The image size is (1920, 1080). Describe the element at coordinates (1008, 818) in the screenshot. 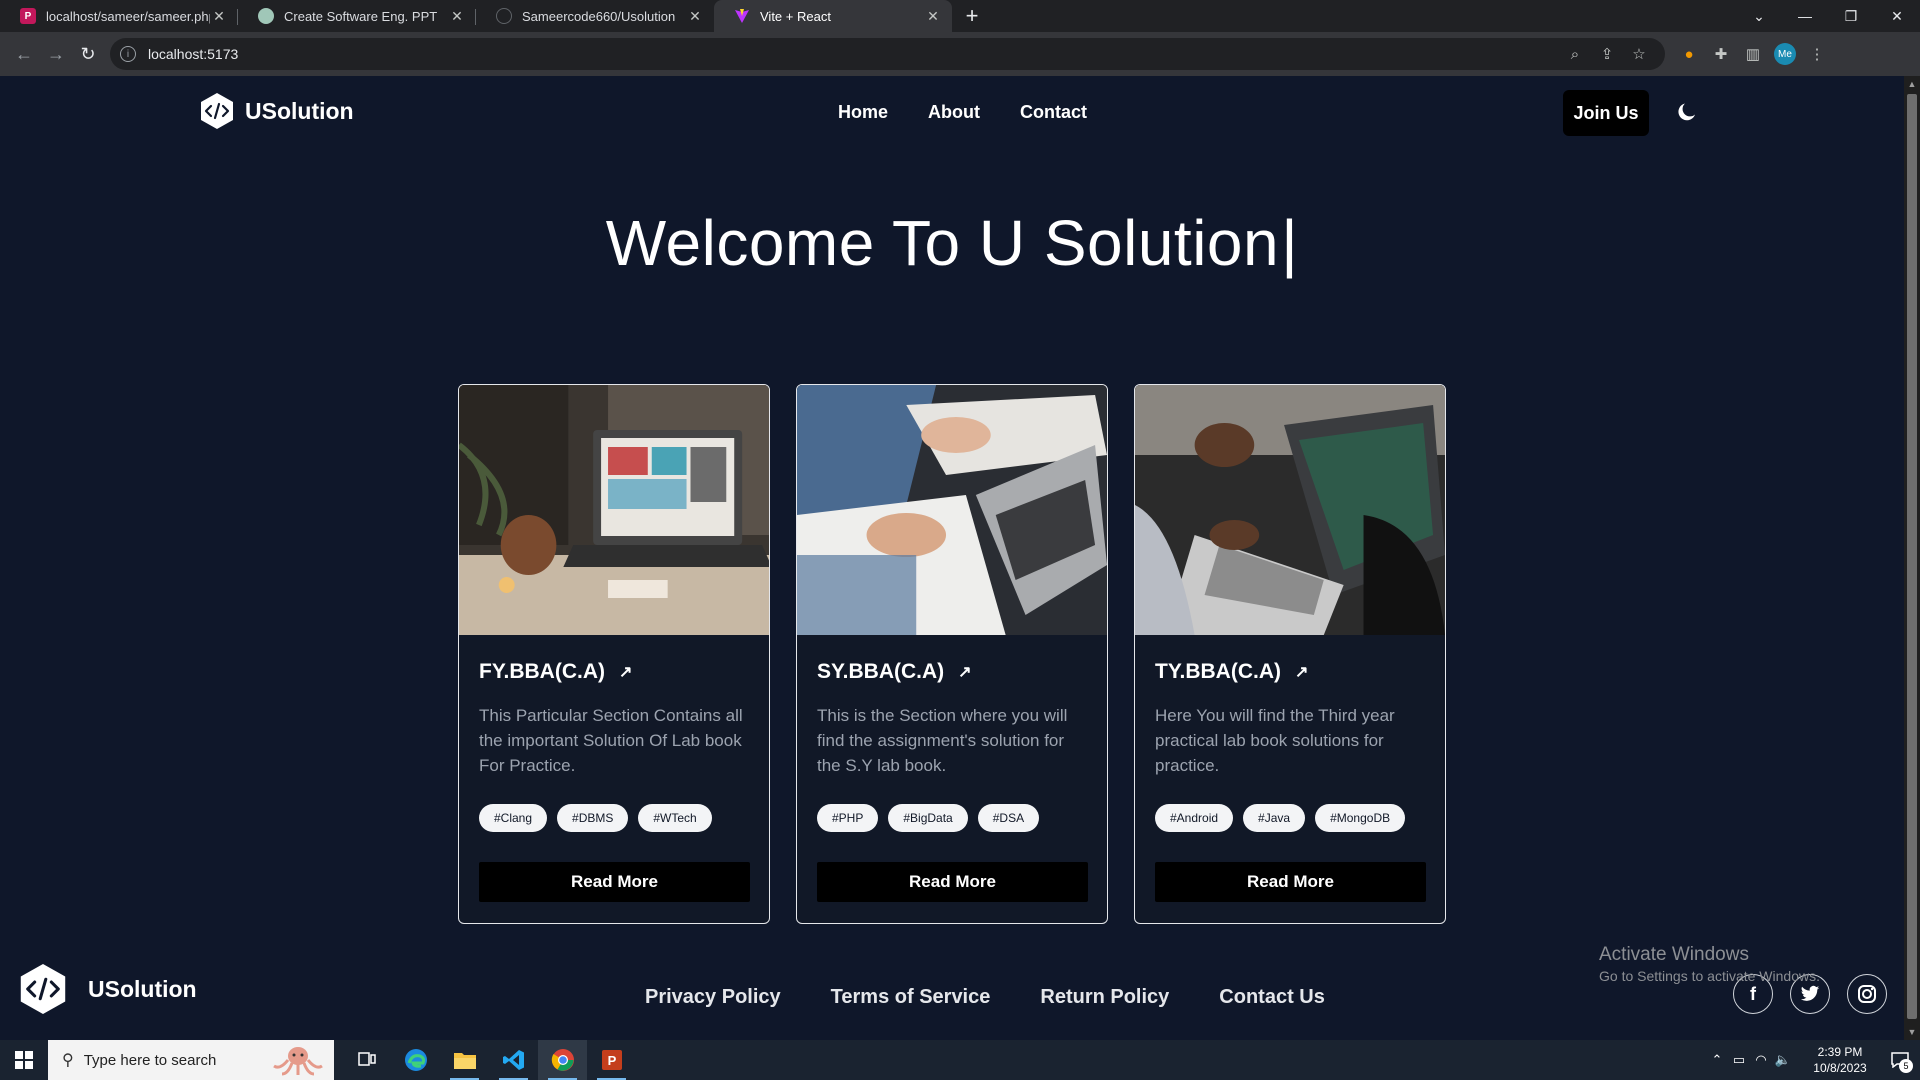

I see `tag-chip: #DSA` at that location.